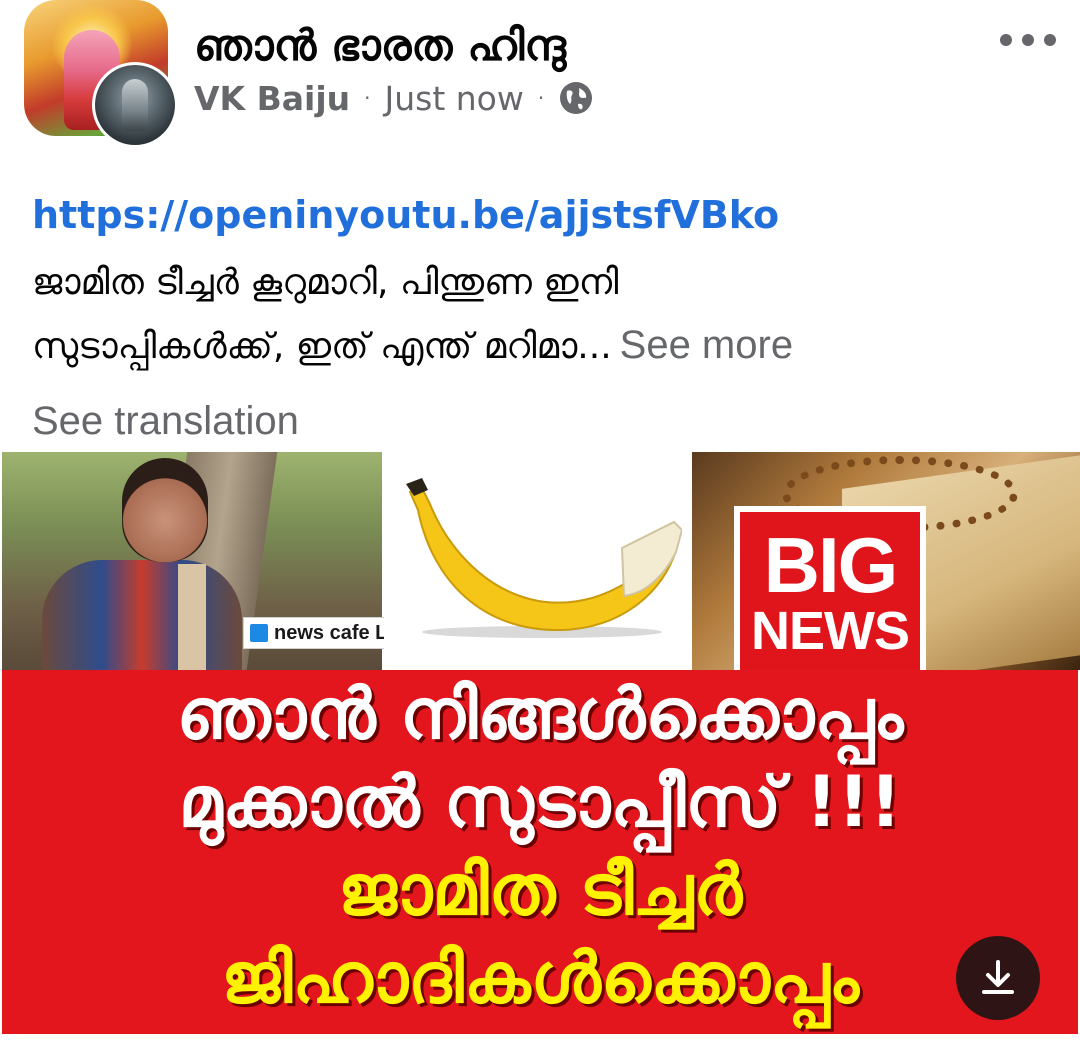 The width and height of the screenshot is (1080, 1045). I want to click on news-label: NEWS, so click(830, 631).